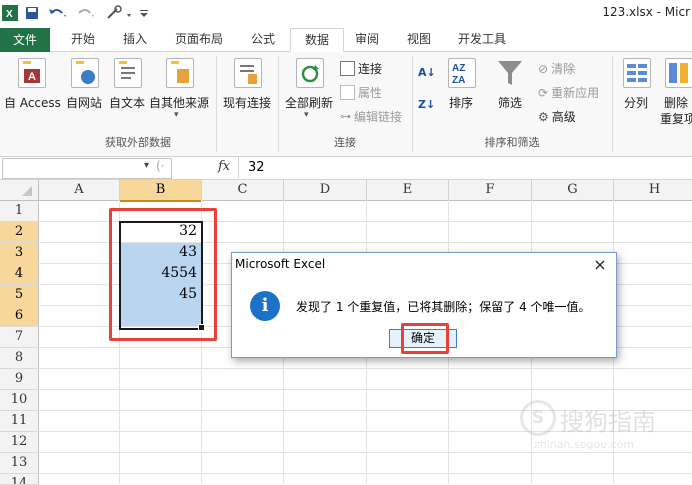 This screenshot has height=485, width=692. Describe the element at coordinates (675, 93) in the screenshot. I see `remove-duplicates-button: 删除 重复项` at that location.